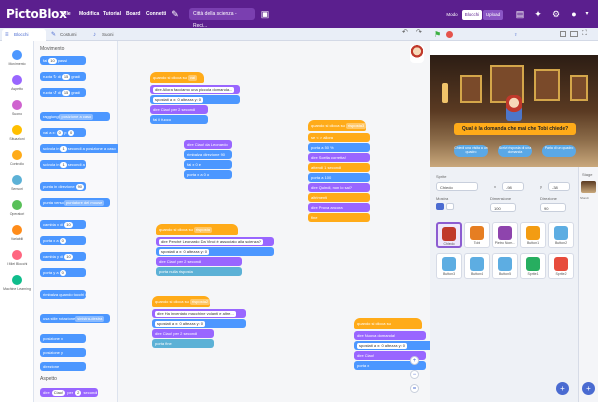 The image size is (598, 402). I want to click on palette-block-17: direzione, so click(63, 366).